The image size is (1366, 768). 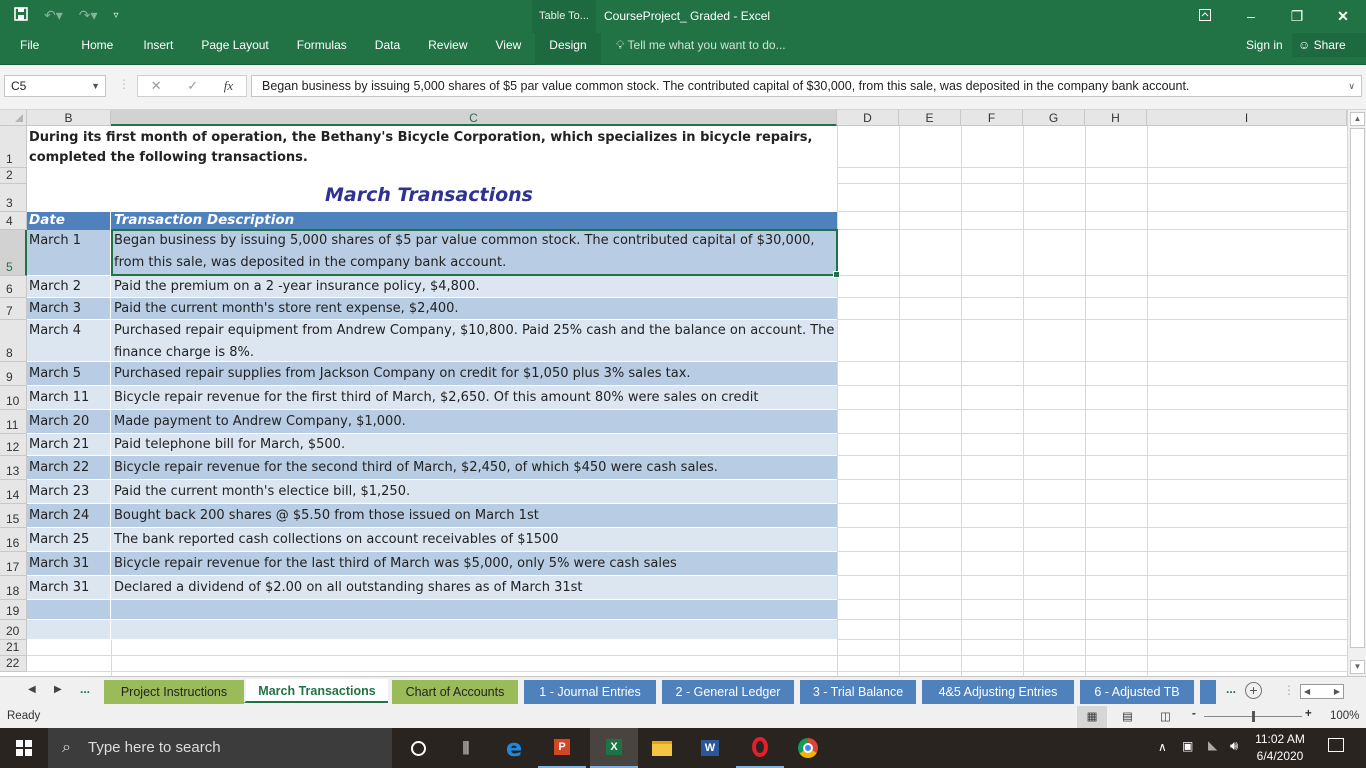 What do you see at coordinates (1247, 118) in the screenshot?
I see `column-header-i: I` at bounding box center [1247, 118].